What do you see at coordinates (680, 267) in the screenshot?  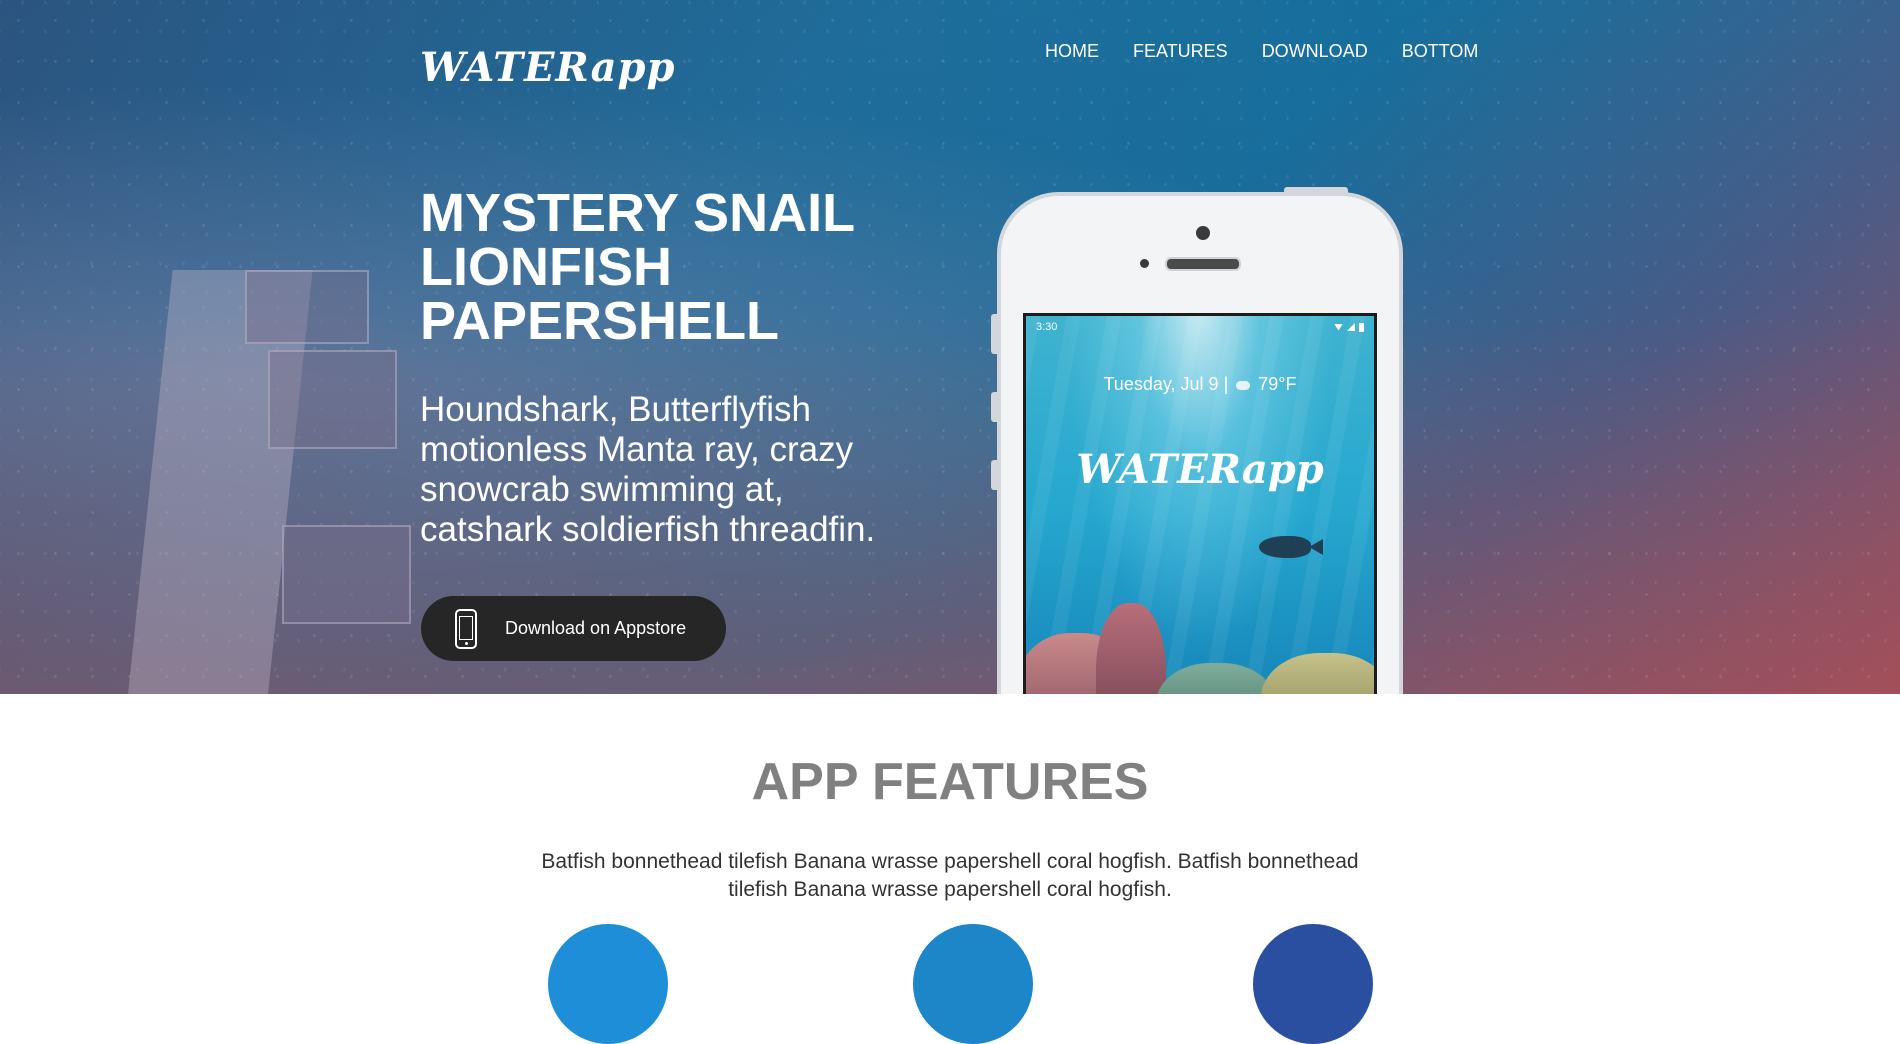 I see `hero-headline: MYSTERY SNAIL LIONFISH PAPERSHELL` at bounding box center [680, 267].